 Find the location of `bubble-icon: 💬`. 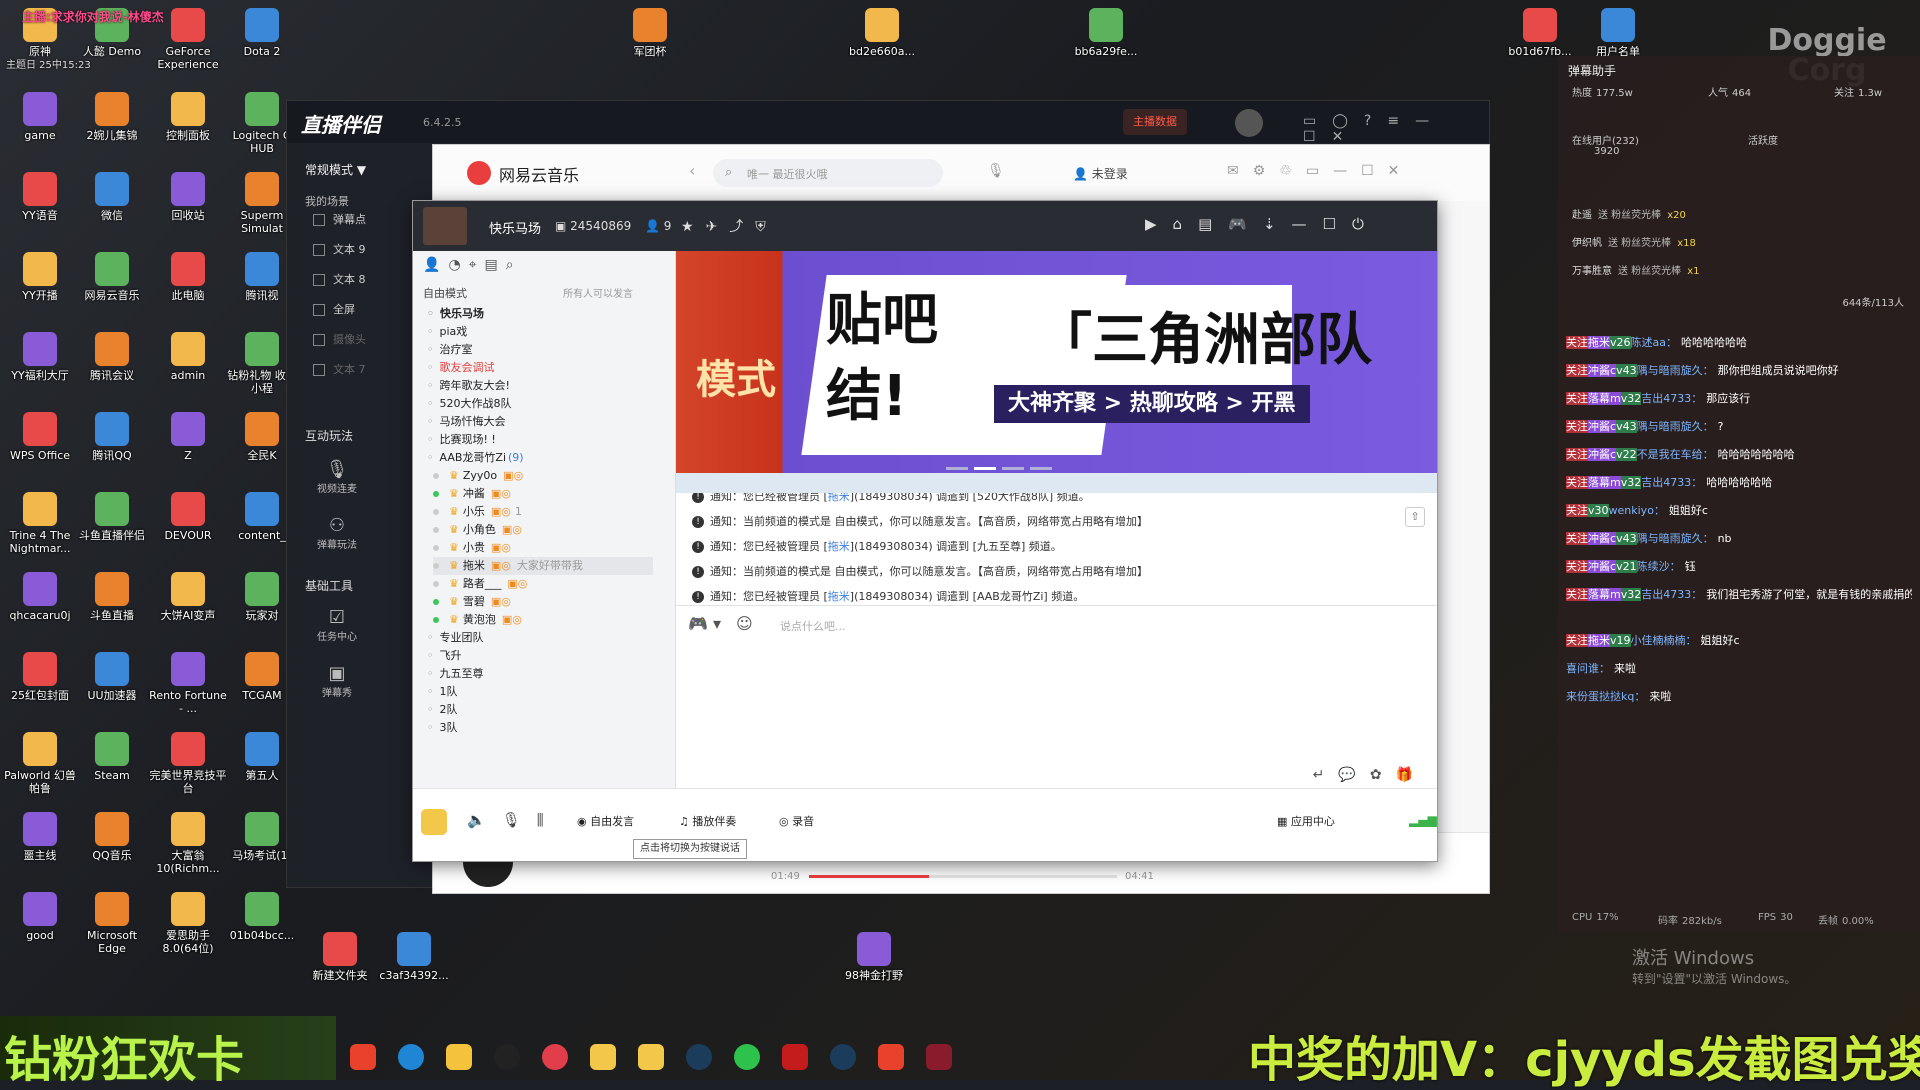

bubble-icon: 💬 is located at coordinates (1353, 775).